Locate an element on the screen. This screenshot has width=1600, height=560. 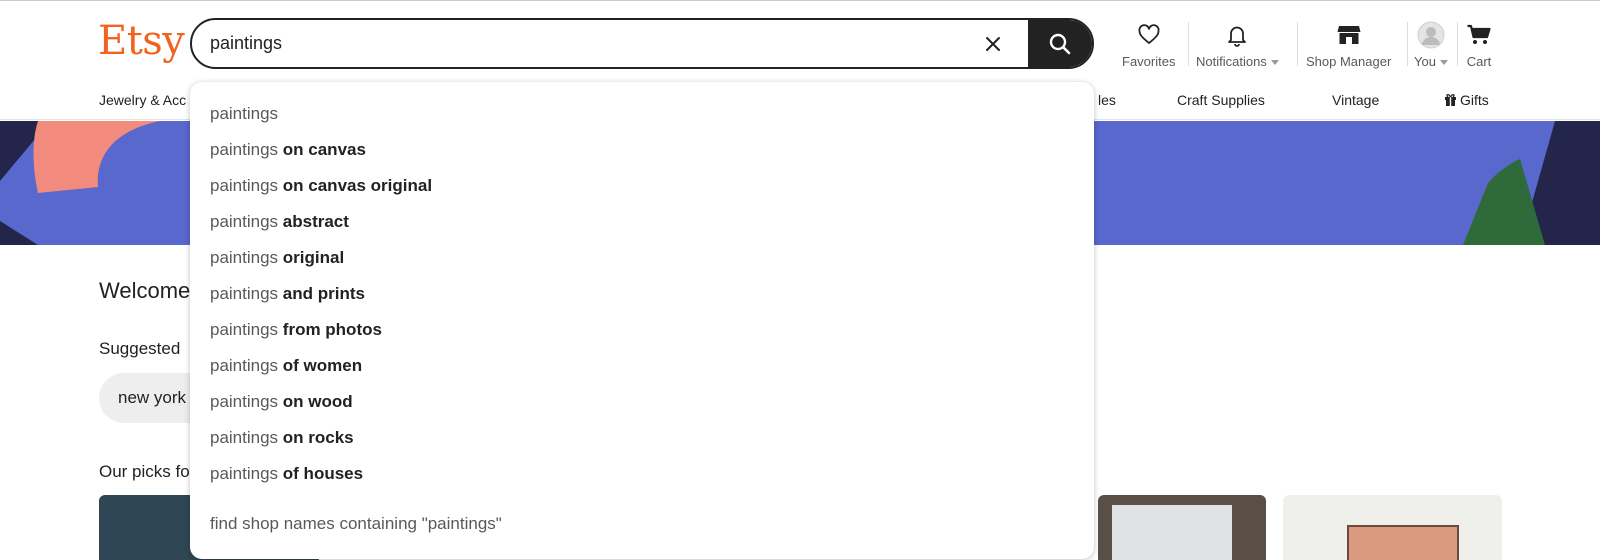
cart-icon is located at coordinates (1479, 34).